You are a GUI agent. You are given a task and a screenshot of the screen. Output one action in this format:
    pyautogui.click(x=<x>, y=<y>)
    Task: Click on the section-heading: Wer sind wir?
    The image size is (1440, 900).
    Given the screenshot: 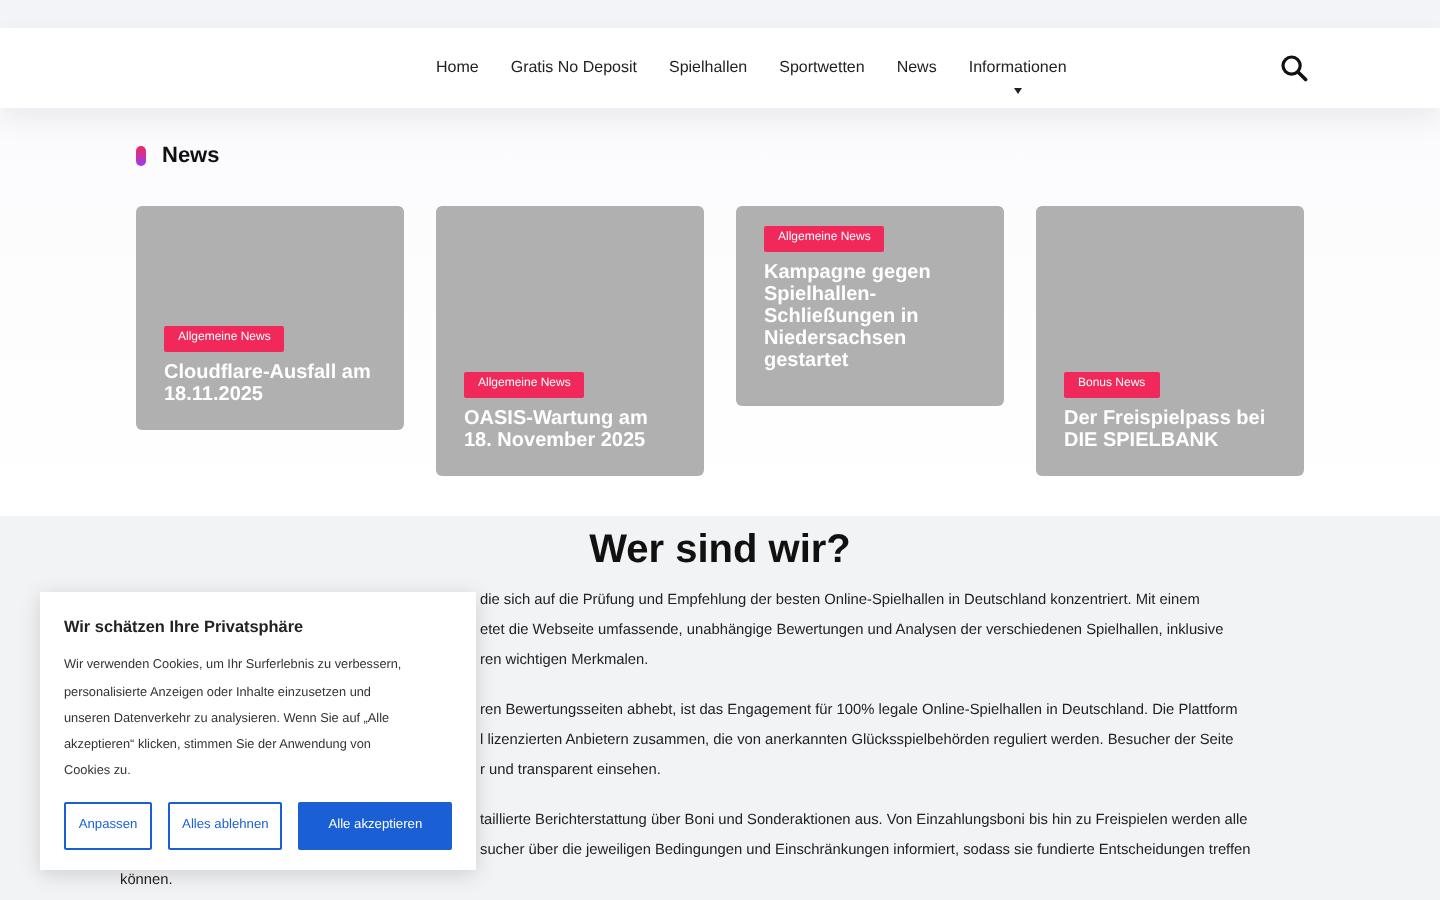 What is the action you would take?
    pyautogui.click(x=720, y=551)
    